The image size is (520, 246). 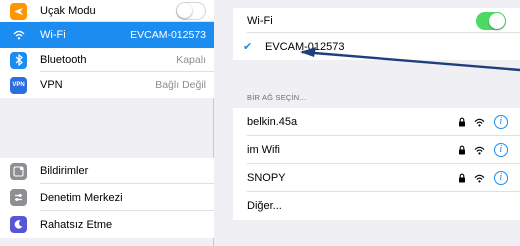 What do you see at coordinates (305, 46) in the screenshot?
I see `connected-network-name: EVCAM-012573` at bounding box center [305, 46].